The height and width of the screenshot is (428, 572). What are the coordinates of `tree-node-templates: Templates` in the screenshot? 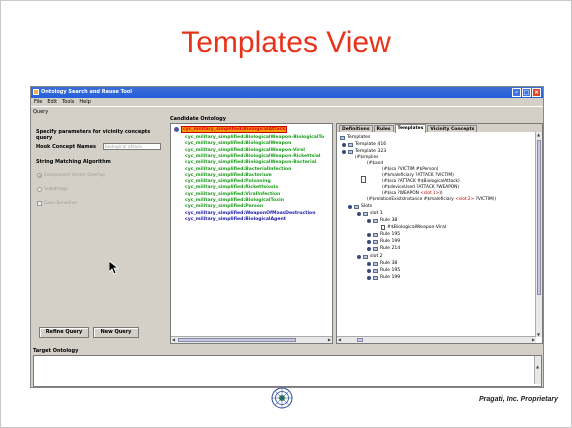 It's located at (355, 137).